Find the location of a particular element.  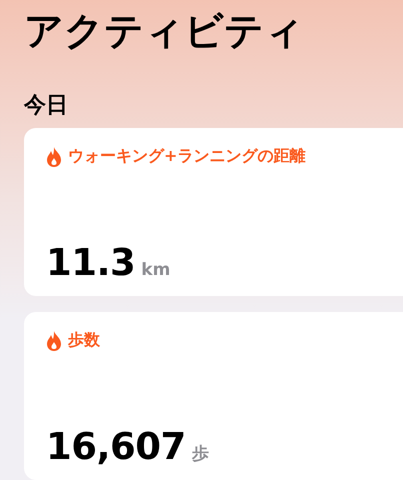

unit-label: 歩 is located at coordinates (200, 454).